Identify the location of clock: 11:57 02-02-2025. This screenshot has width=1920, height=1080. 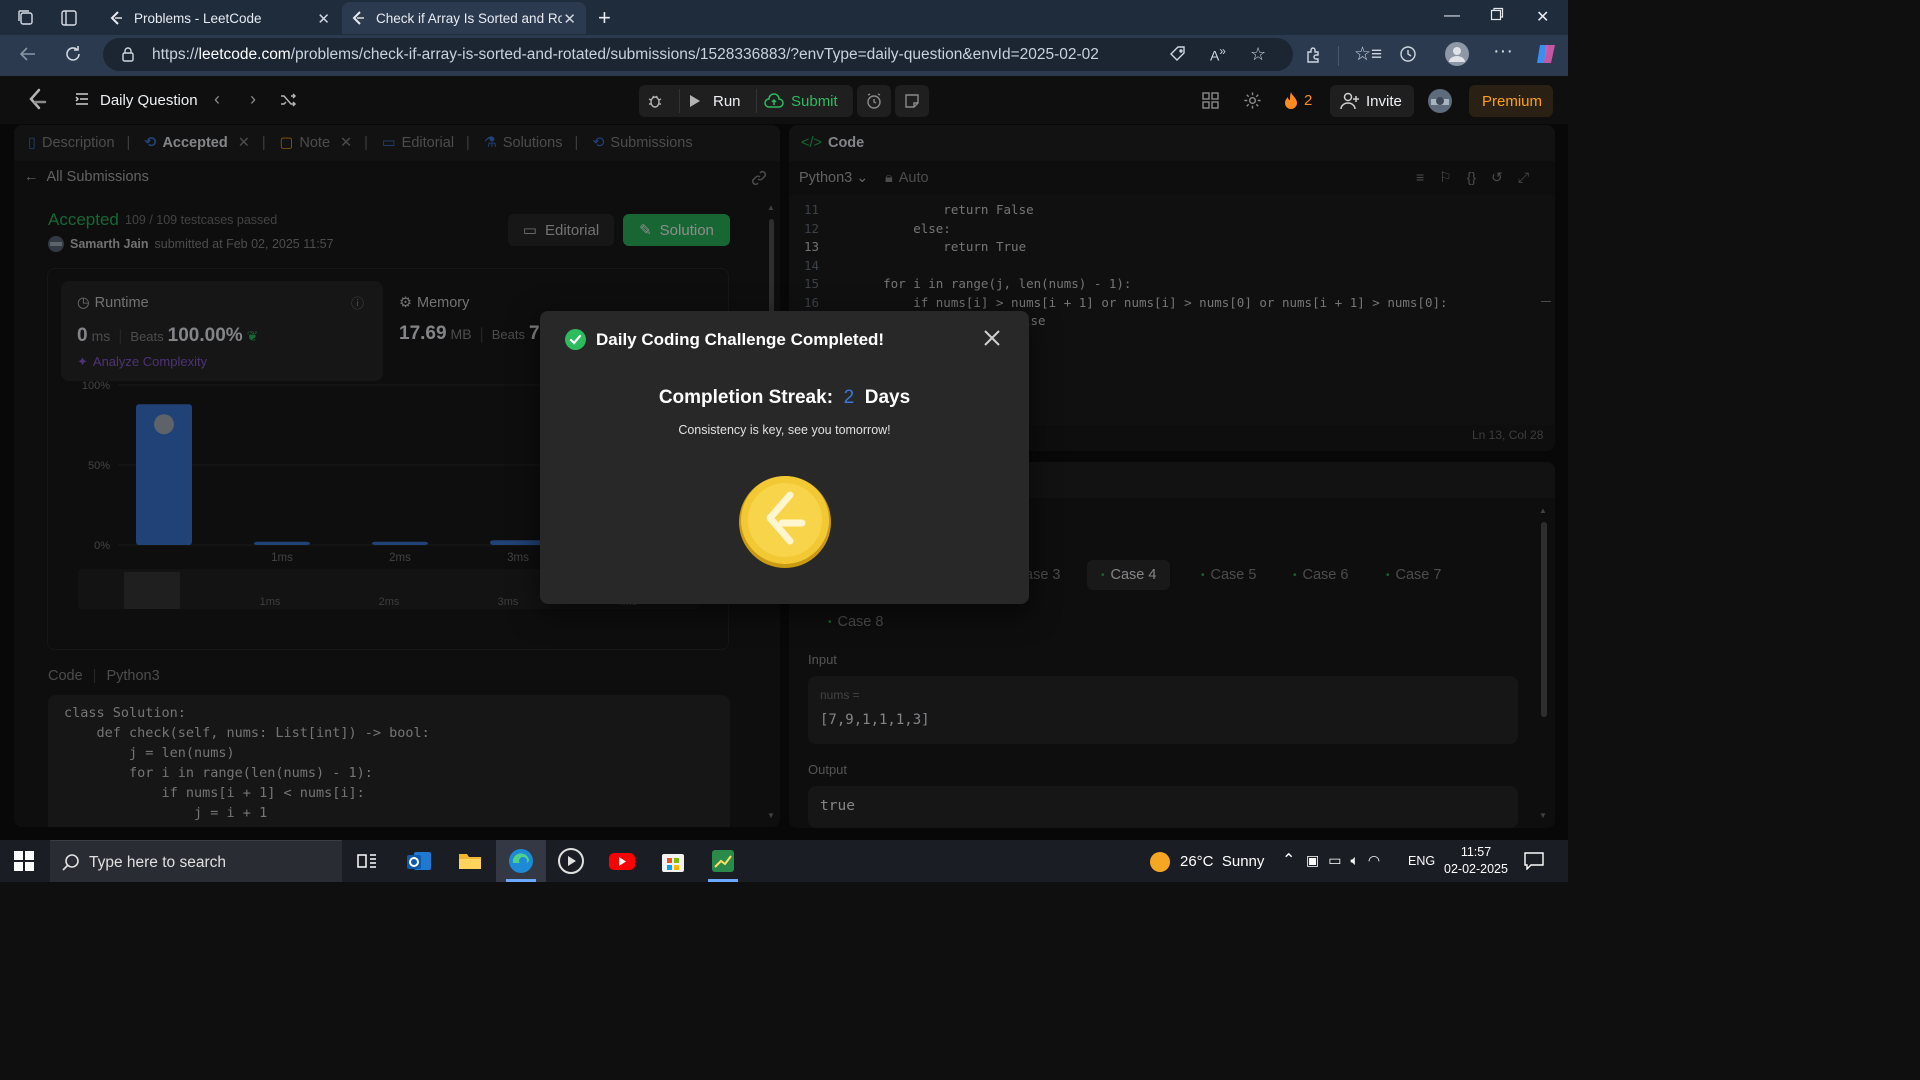
(1476, 861).